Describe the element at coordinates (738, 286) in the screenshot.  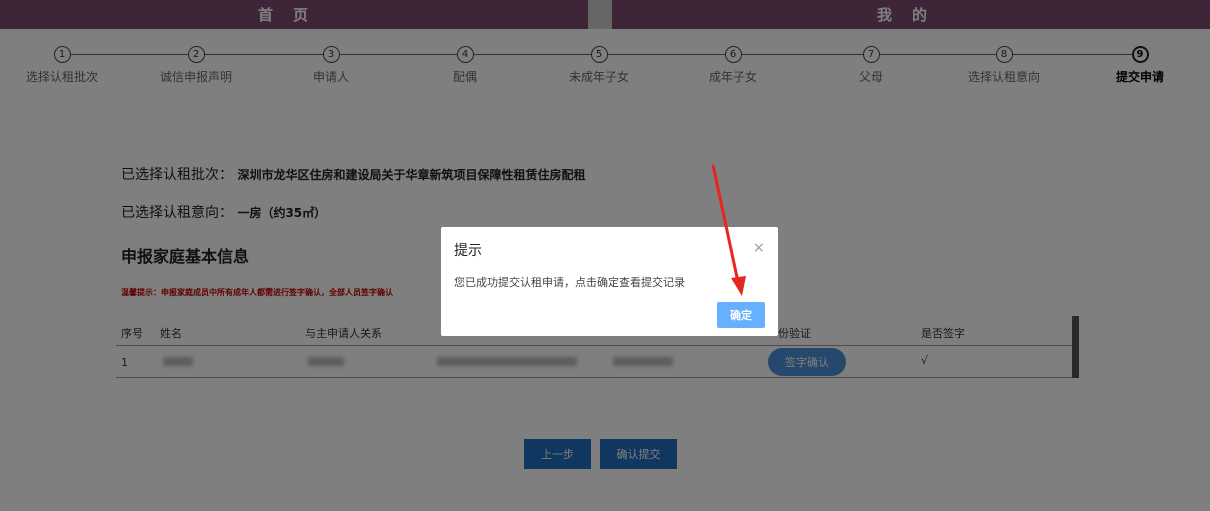
I see `arrow-head` at that location.